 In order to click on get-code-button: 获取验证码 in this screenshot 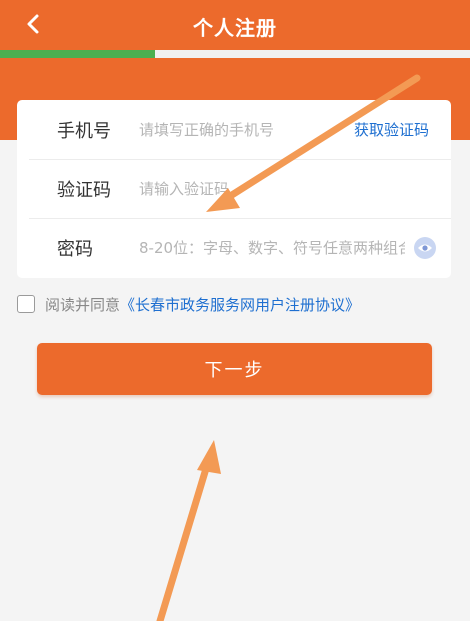, I will do `click(391, 129)`.